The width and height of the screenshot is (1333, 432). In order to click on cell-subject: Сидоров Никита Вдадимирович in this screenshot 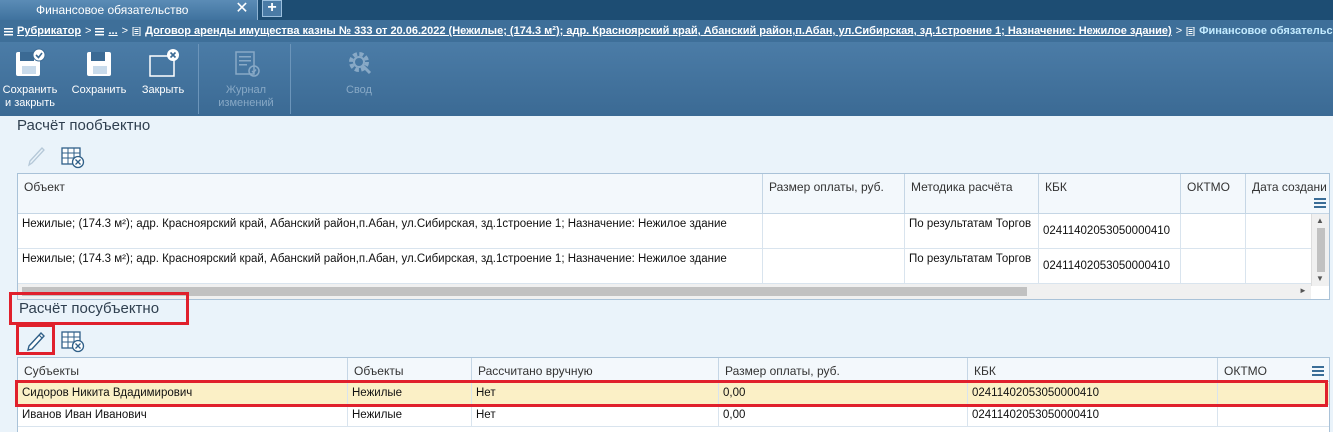, I will do `click(183, 393)`.